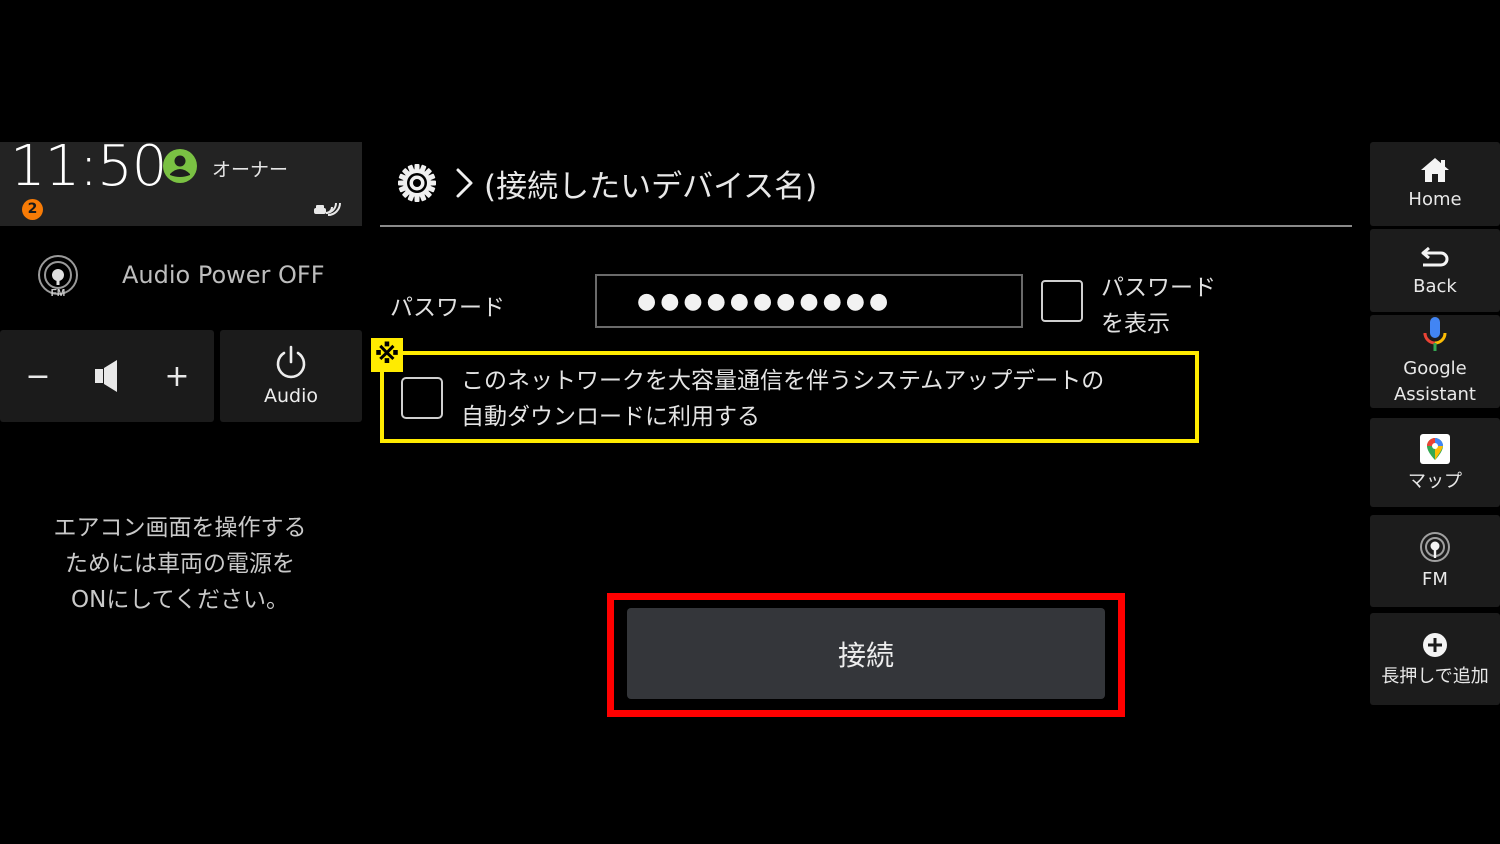  I want to click on password-input: ●●●●●●●●●●●, so click(809, 301).